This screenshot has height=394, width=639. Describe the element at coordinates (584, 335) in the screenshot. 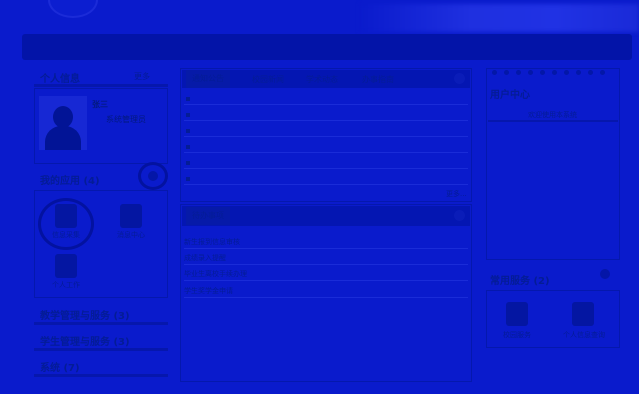

I see `service-label: 个人信息查询` at that location.